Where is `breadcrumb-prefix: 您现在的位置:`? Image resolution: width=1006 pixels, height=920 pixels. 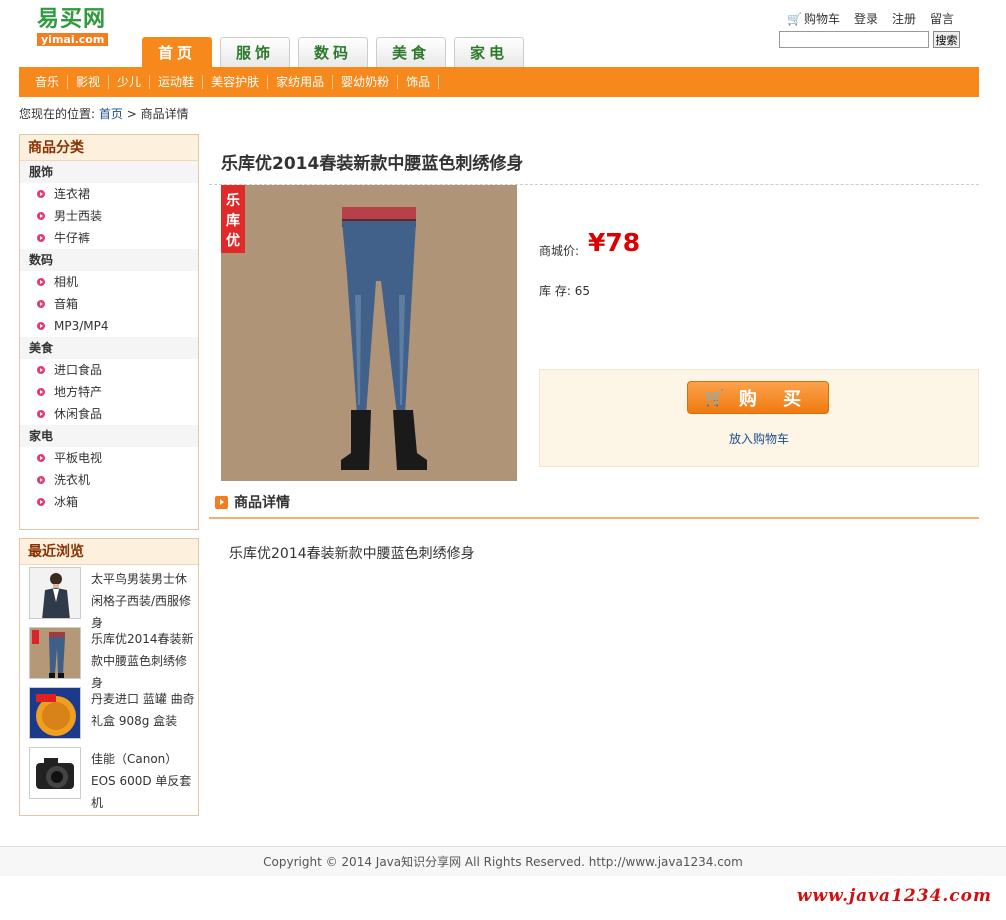 breadcrumb-prefix: 您现在的位置: is located at coordinates (57, 114).